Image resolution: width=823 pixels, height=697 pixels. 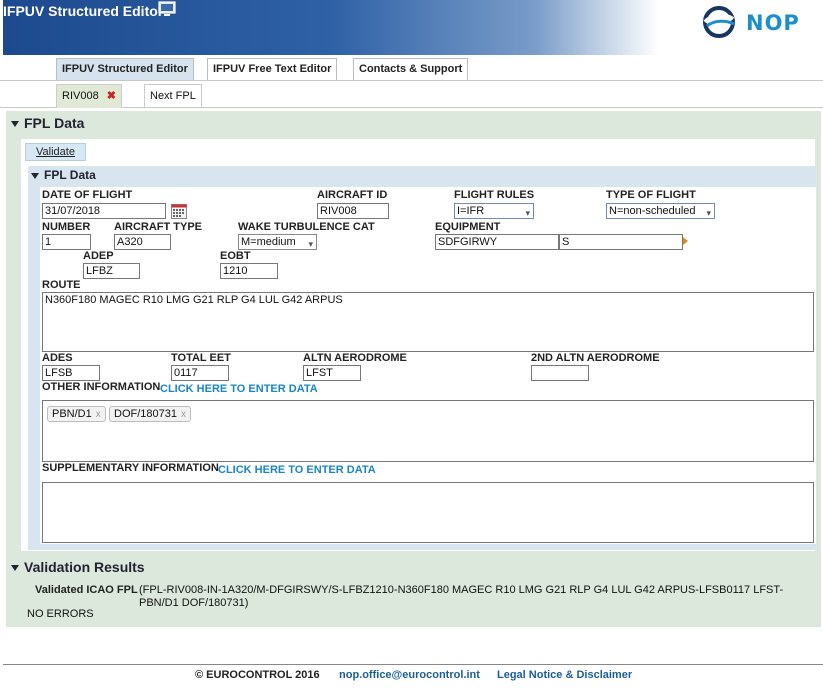 What do you see at coordinates (621, 242) in the screenshot?
I see `surveillance-equipment-input: S` at bounding box center [621, 242].